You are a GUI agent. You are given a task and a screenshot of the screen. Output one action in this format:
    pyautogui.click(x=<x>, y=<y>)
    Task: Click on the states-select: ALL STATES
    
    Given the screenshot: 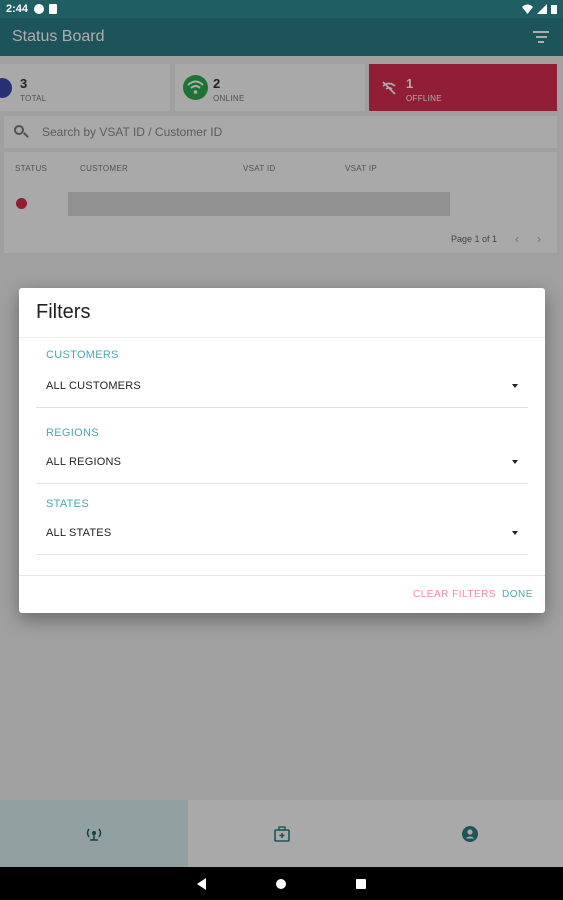 What is the action you would take?
    pyautogui.click(x=287, y=533)
    